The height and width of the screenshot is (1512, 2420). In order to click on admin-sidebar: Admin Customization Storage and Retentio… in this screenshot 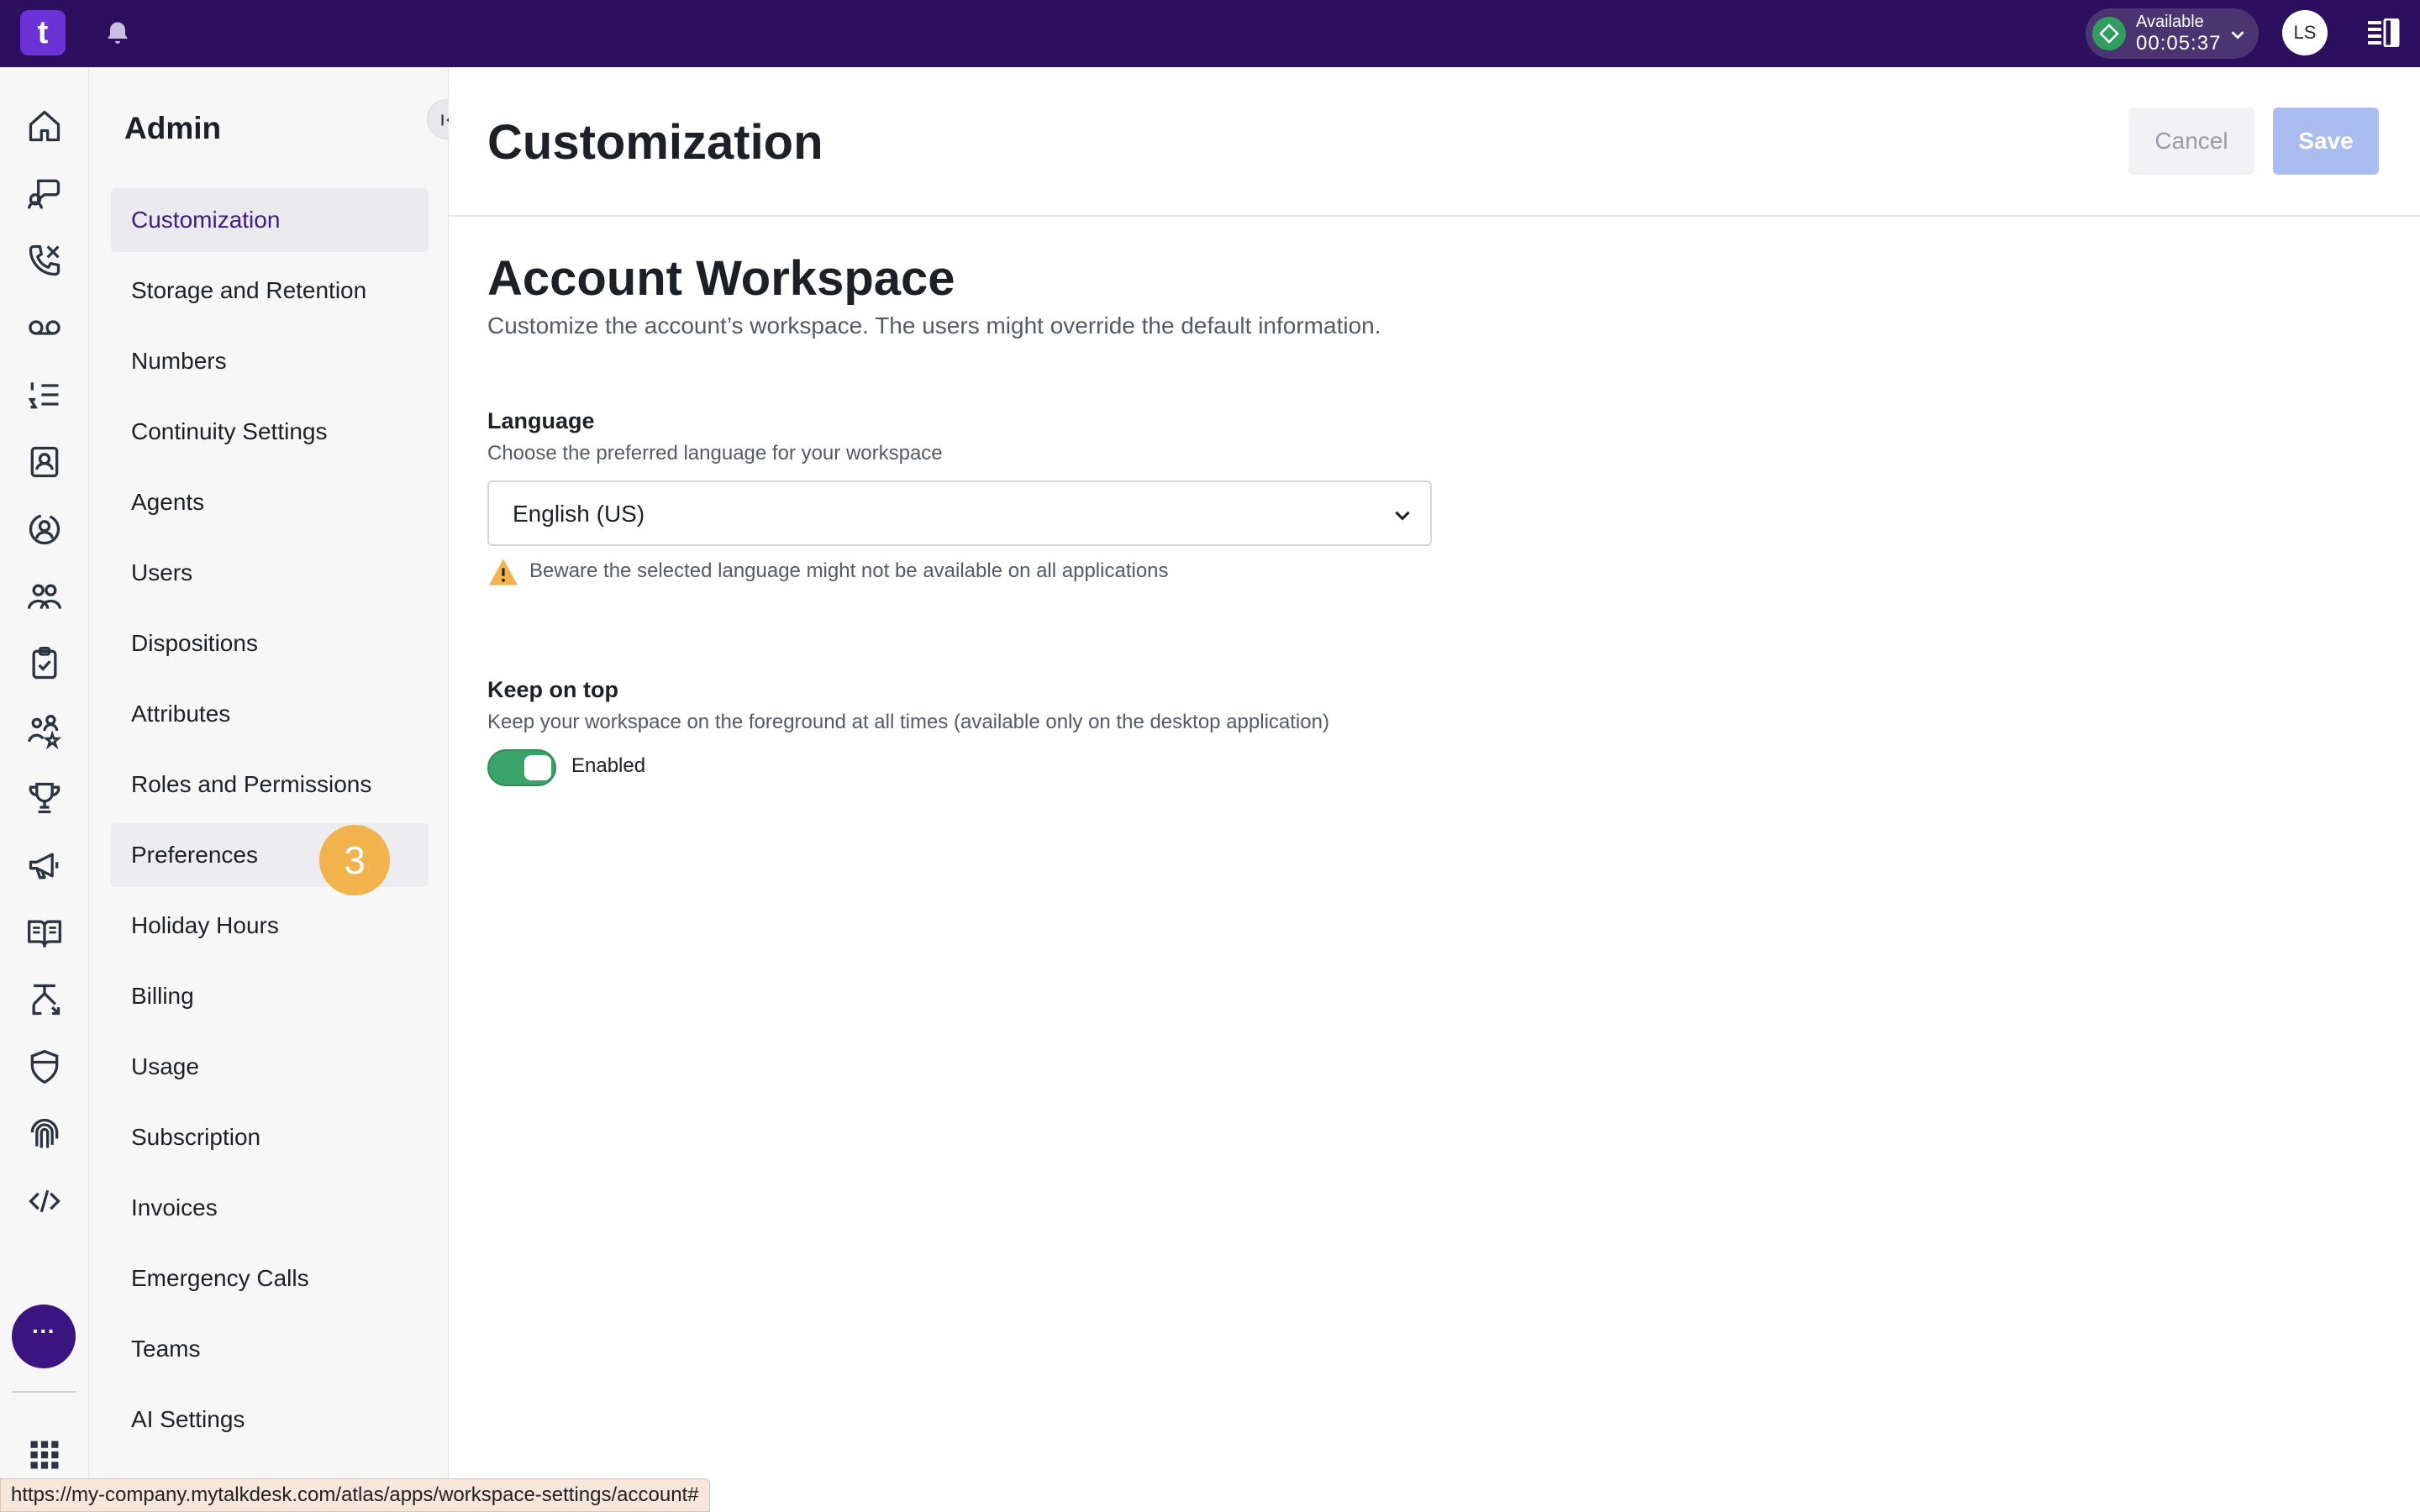, I will do `click(278, 789)`.